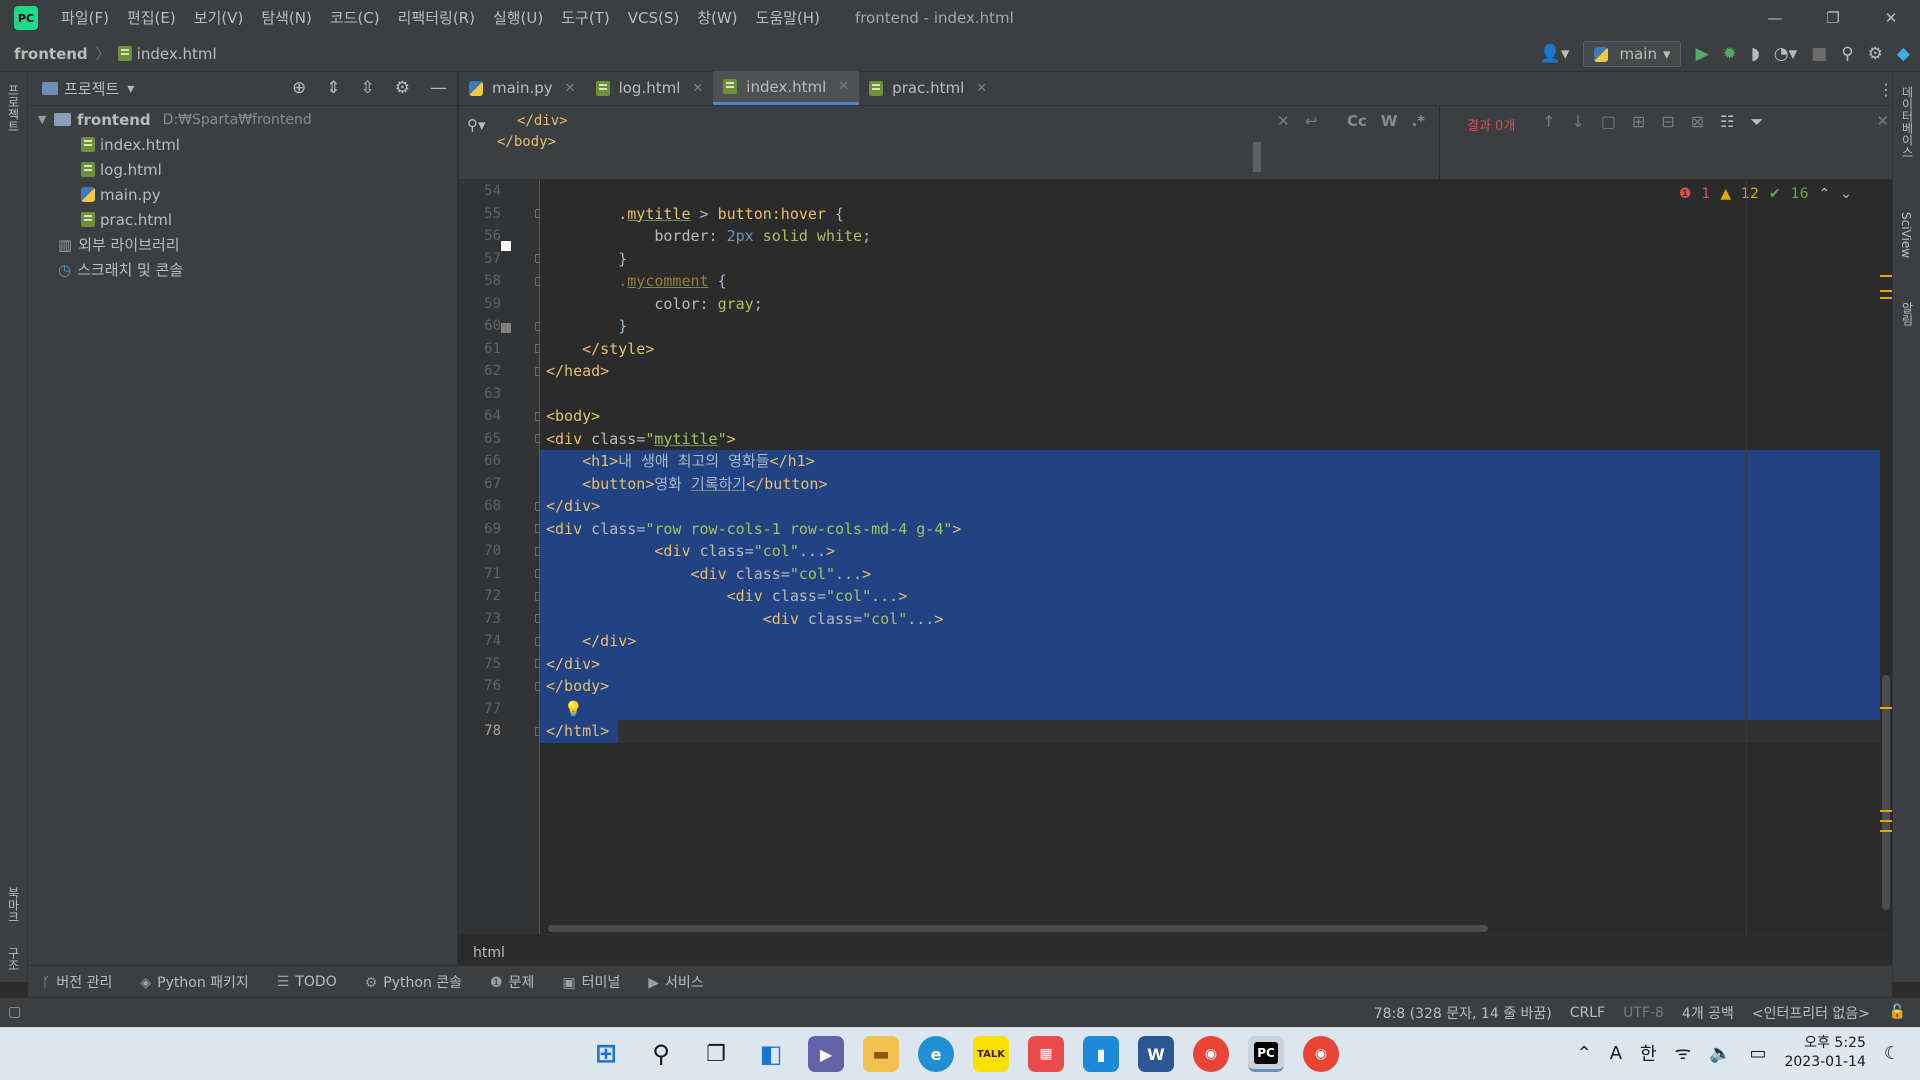 The height and width of the screenshot is (1080, 1920). I want to click on project-panel-title: 프로젝트, so click(91, 88).